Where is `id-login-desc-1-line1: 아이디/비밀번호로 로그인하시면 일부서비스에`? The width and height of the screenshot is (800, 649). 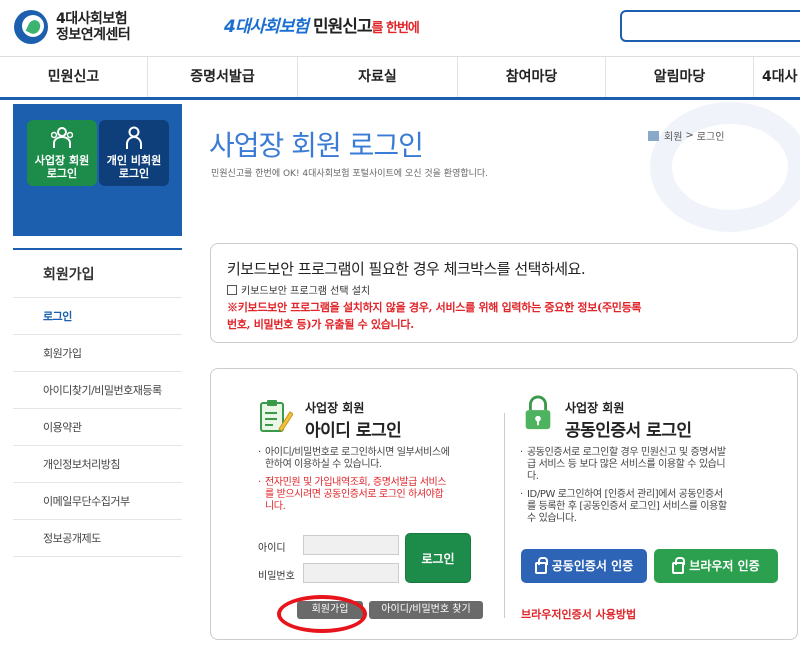
id-login-desc-1-line1: 아이디/비밀번호로 로그인하시면 일부서비스에 is located at coordinates (357, 452).